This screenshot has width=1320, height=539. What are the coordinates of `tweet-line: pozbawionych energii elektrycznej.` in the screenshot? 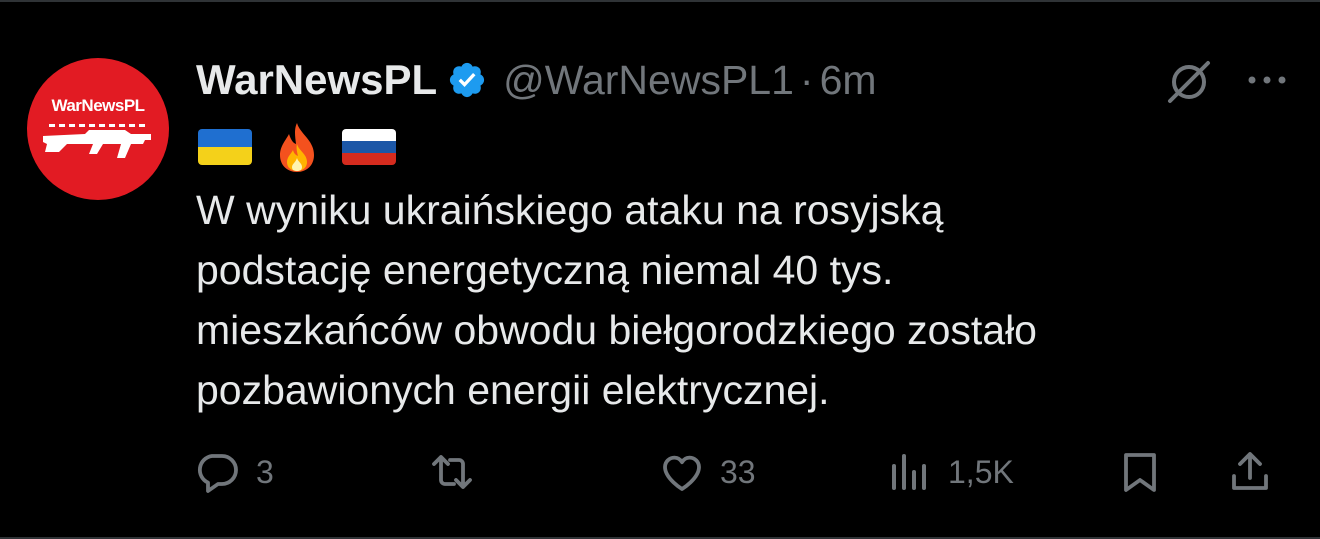 It's located at (513, 390).